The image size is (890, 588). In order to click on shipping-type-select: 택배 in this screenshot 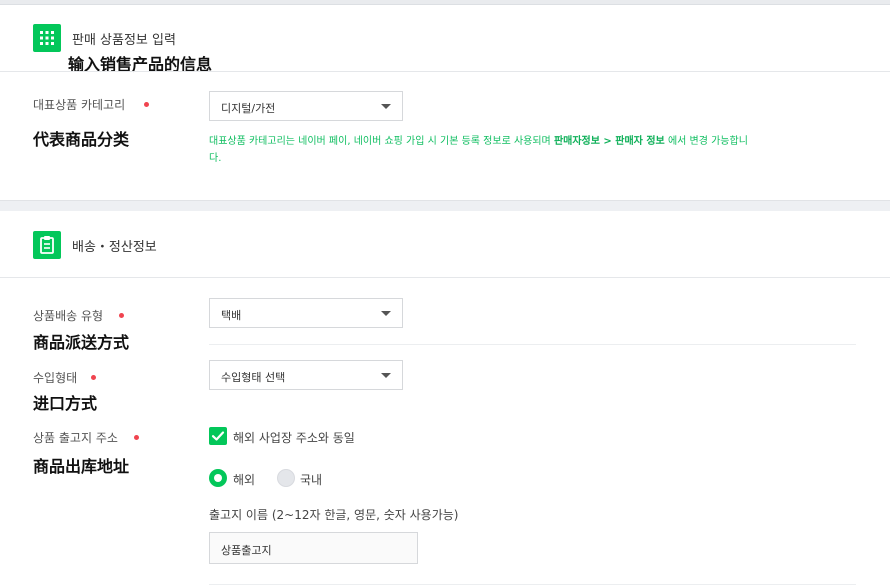, I will do `click(306, 313)`.